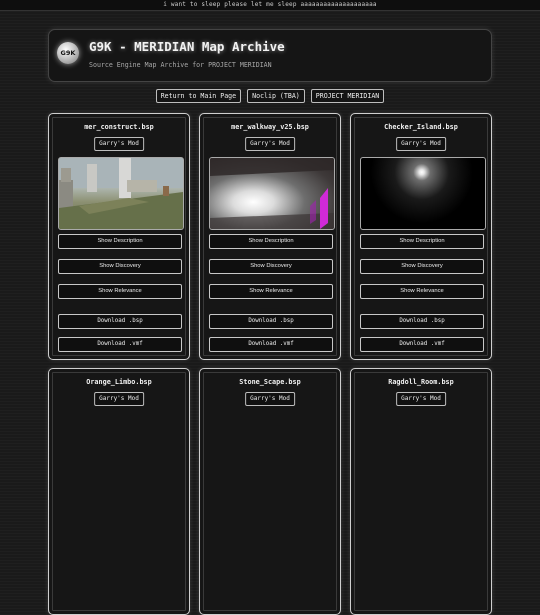 Image resolution: width=540 pixels, height=615 pixels. I want to click on map-name: mer_construct.bsp, so click(119, 127).